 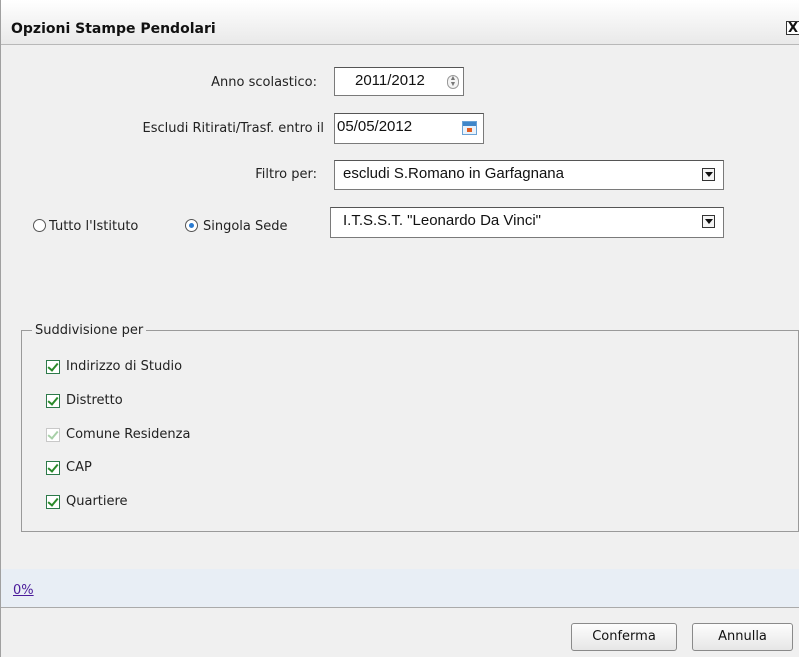 What do you see at coordinates (400, 588) in the screenshot?
I see `progress-bar: 0%` at bounding box center [400, 588].